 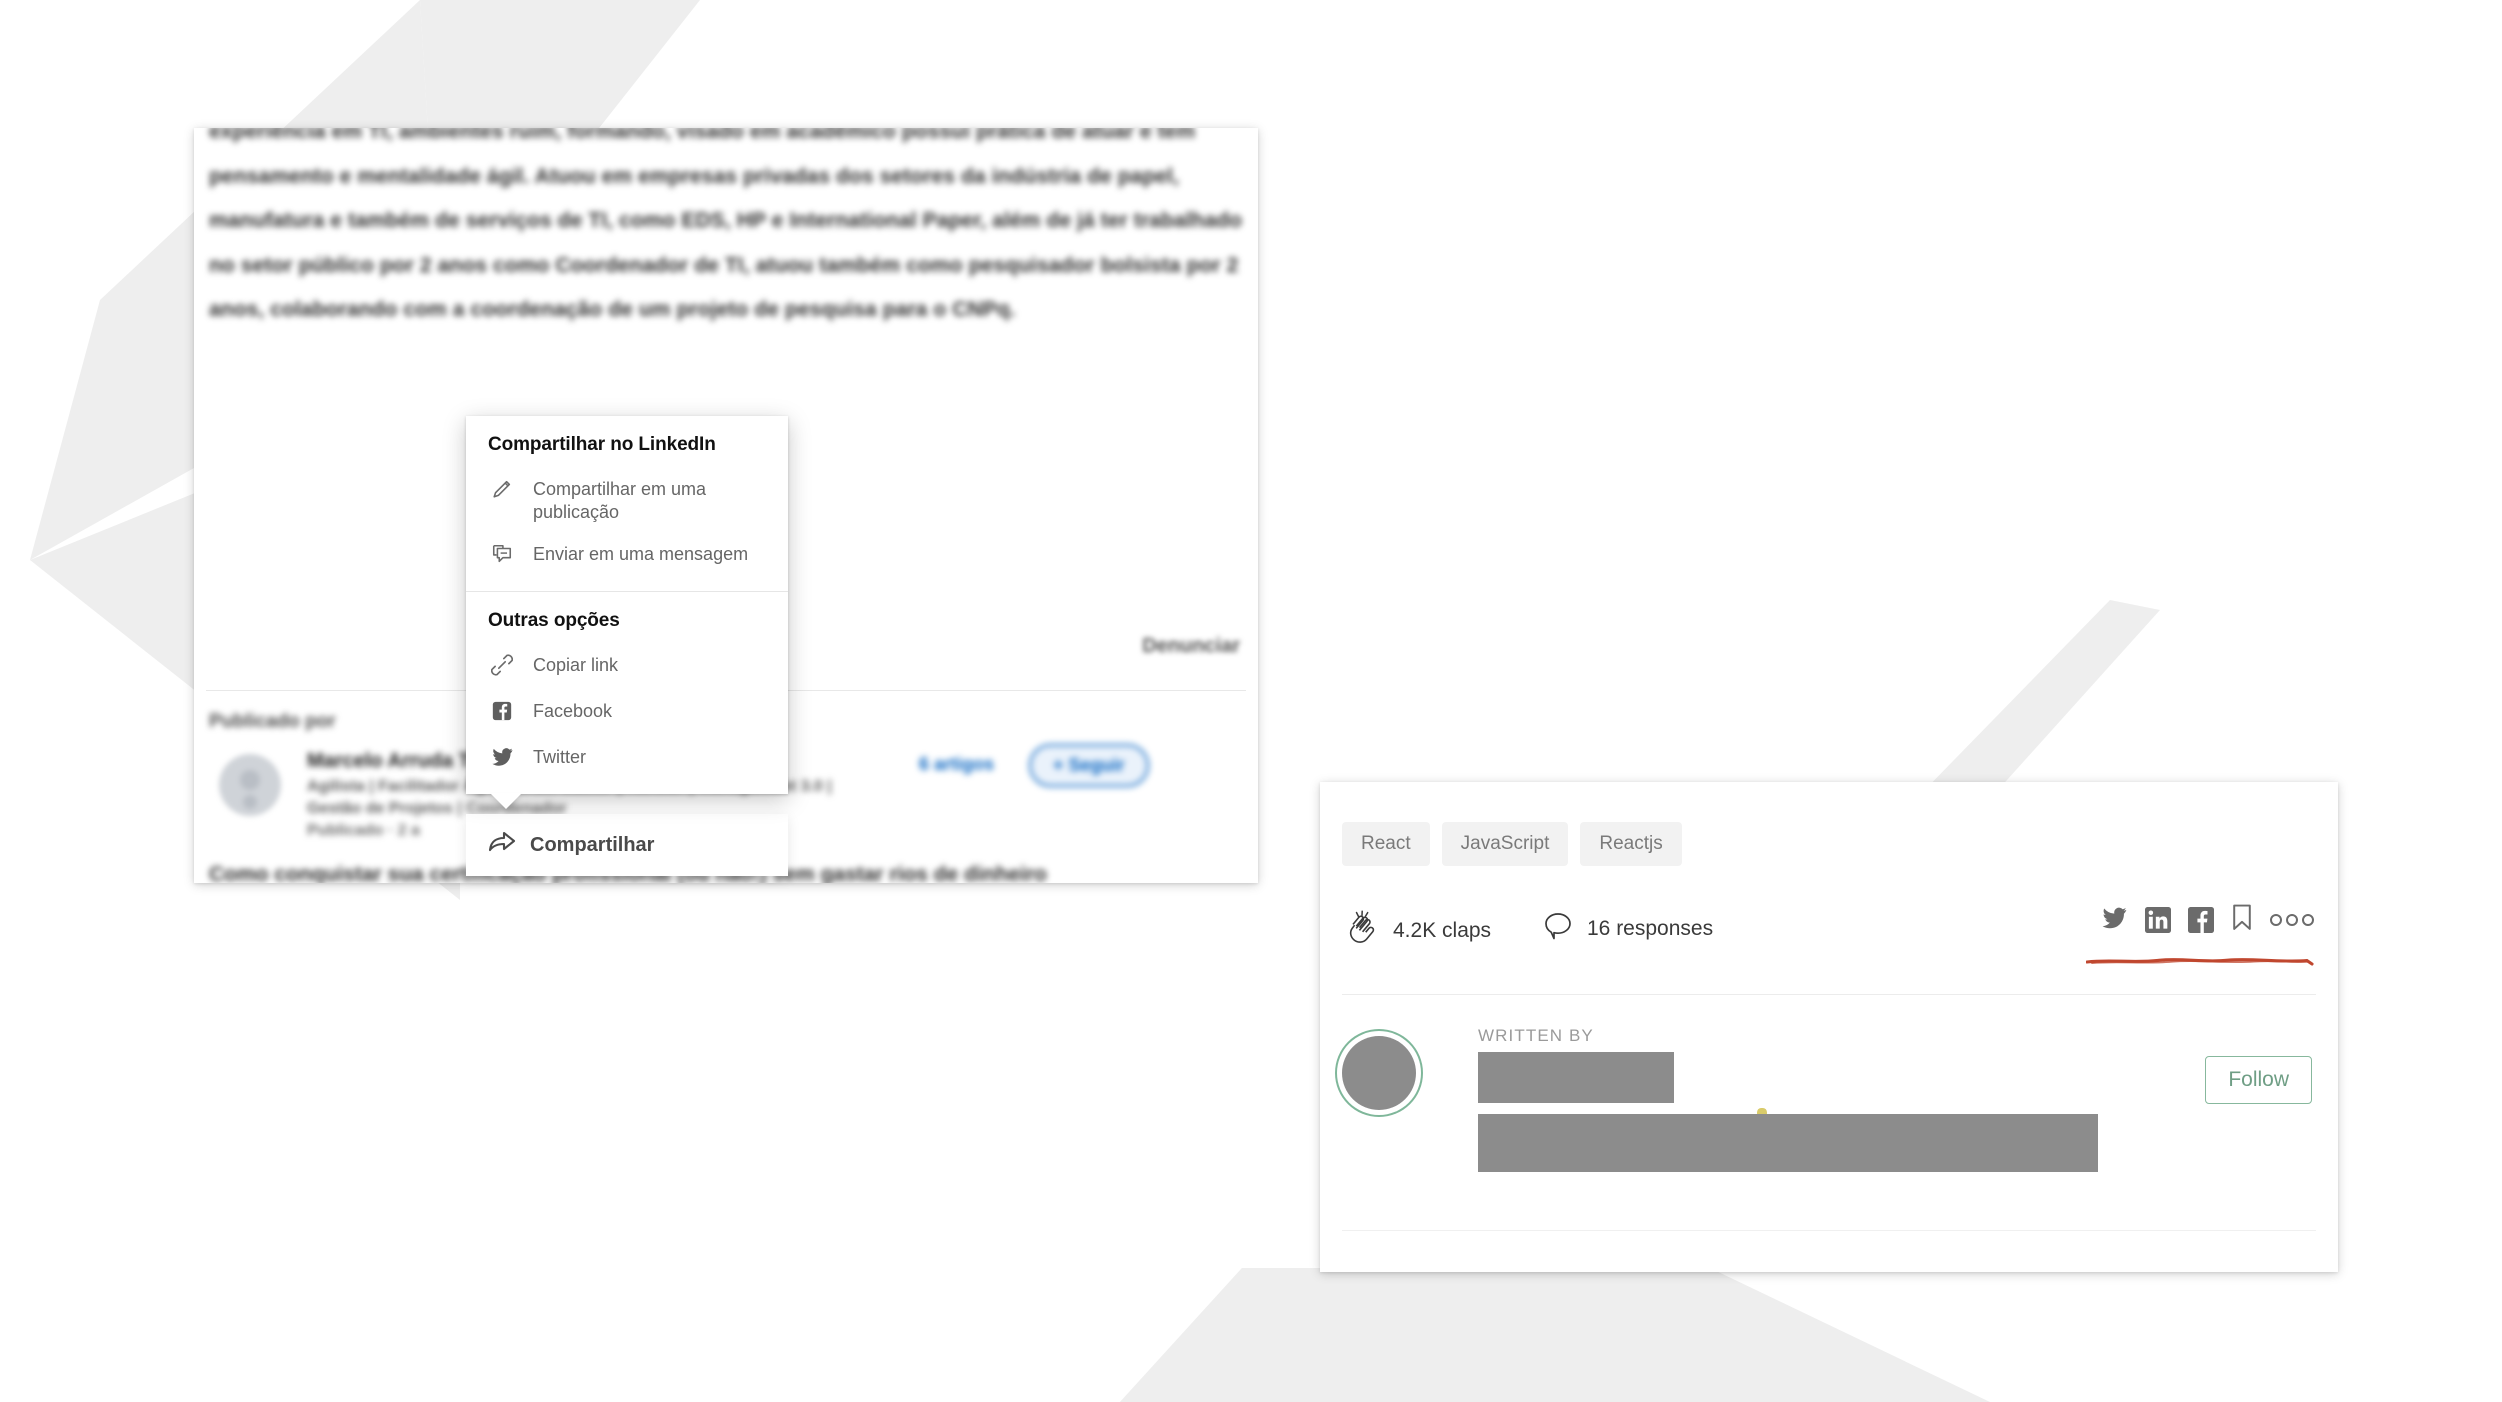 I want to click on author-row: WRITTEN BY Follow, so click(x=1829, y=1116).